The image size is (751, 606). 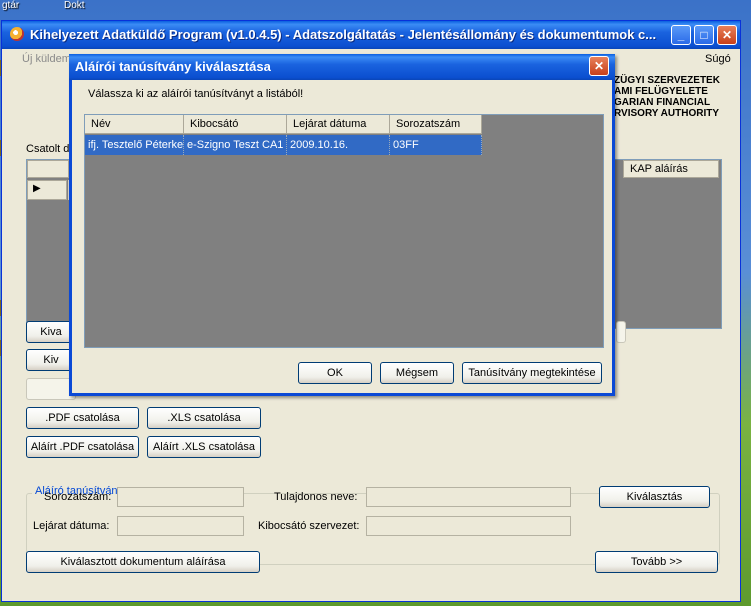 What do you see at coordinates (134, 145) in the screenshot?
I see `cert-row-name: ifj. Tesztelő Péterke` at bounding box center [134, 145].